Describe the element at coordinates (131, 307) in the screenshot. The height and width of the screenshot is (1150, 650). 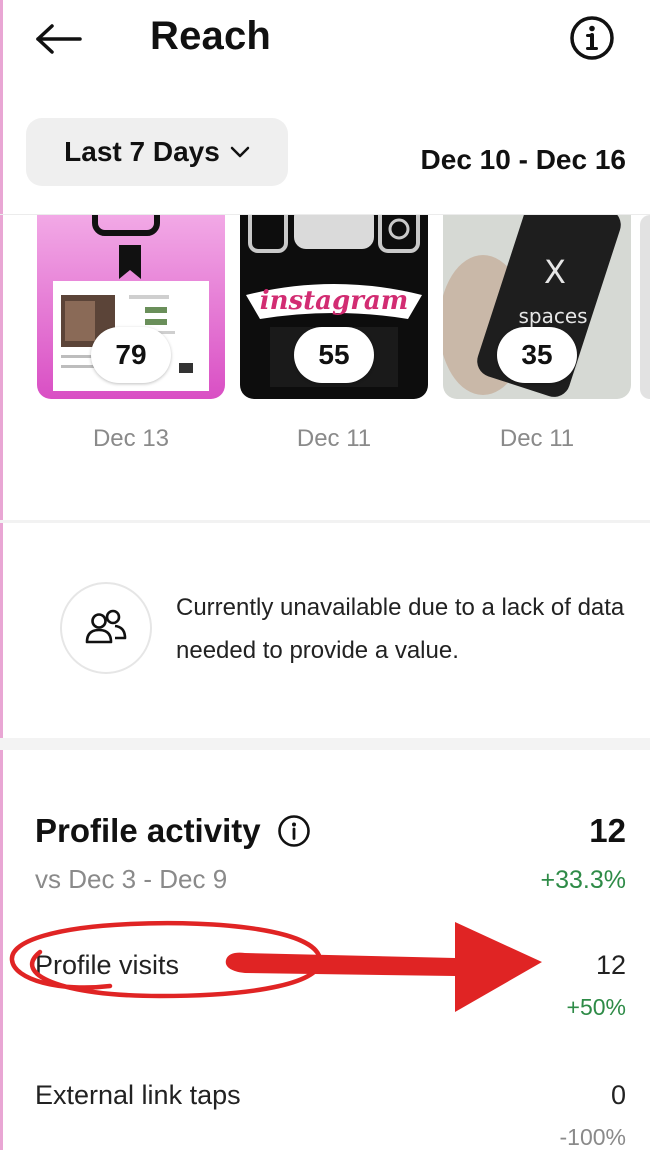
I see `content-thumbnail-1: 79` at that location.